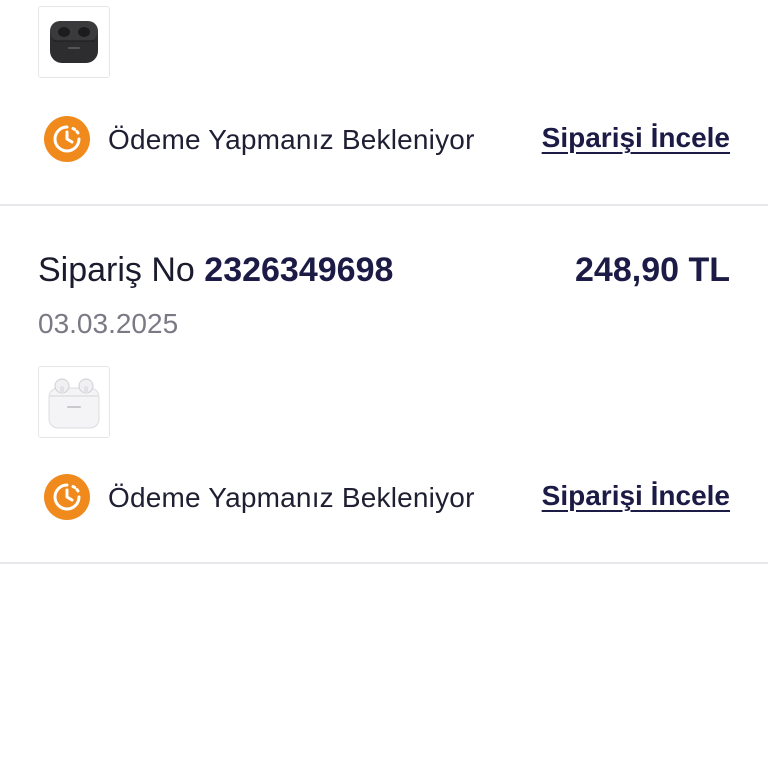  I want to click on order-number-label: Sipariş No 2326349698, so click(215, 270).